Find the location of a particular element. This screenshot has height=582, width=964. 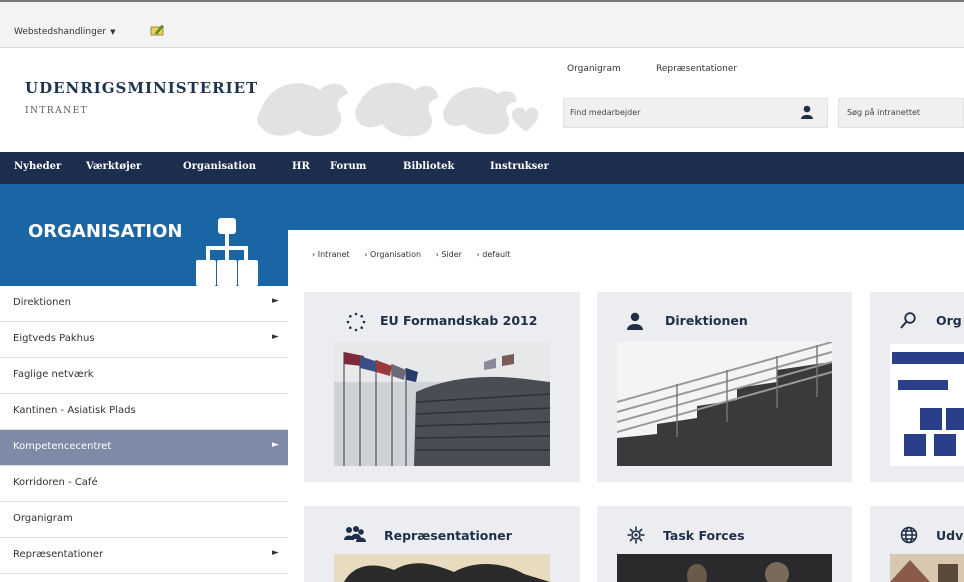

card-directorate: Direktionen is located at coordinates (724, 387).